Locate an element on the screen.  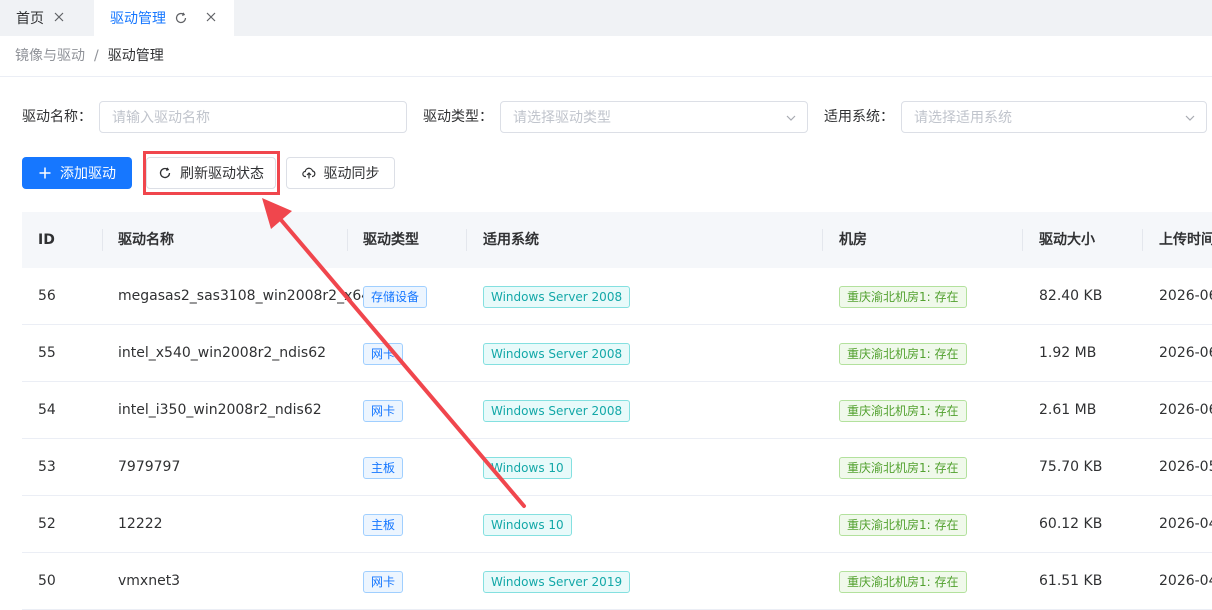
driver-name-input: 请输入驱动名称 is located at coordinates (253, 117).